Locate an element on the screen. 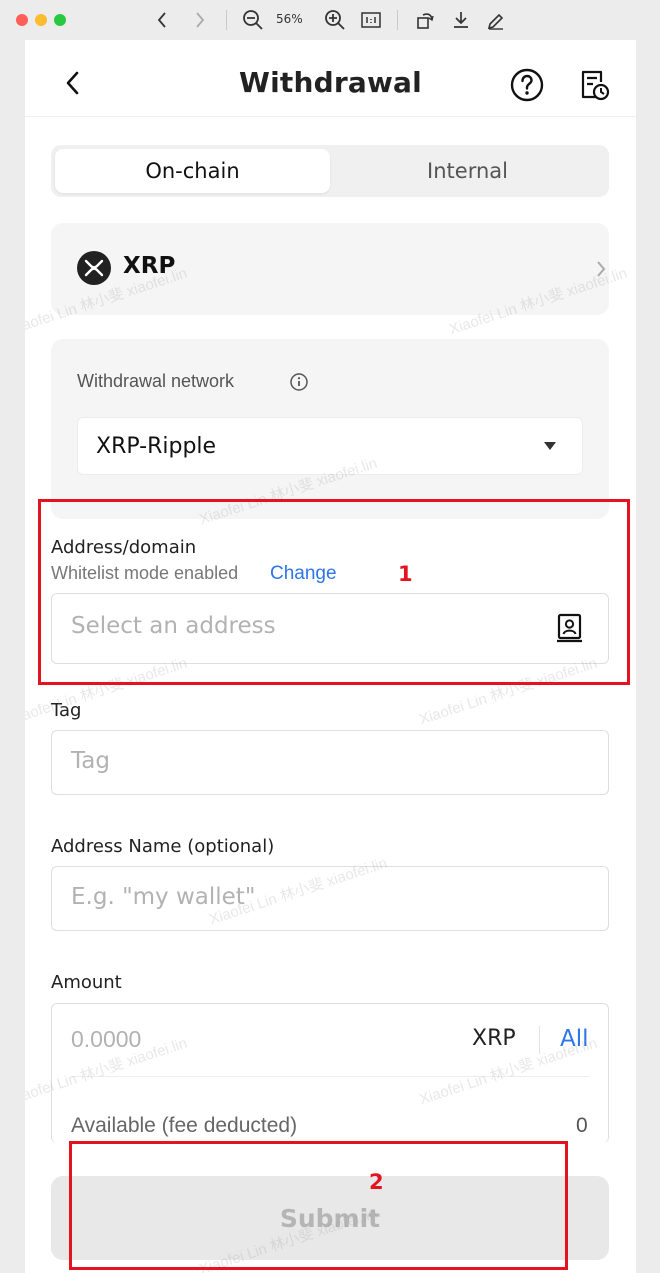 The image size is (660, 1273). window-titlebar: 56% is located at coordinates (330, 20).